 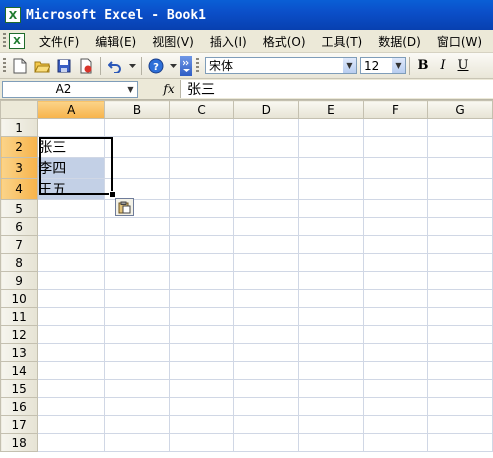 What do you see at coordinates (19, 262) in the screenshot?
I see `row-header: 8` at bounding box center [19, 262].